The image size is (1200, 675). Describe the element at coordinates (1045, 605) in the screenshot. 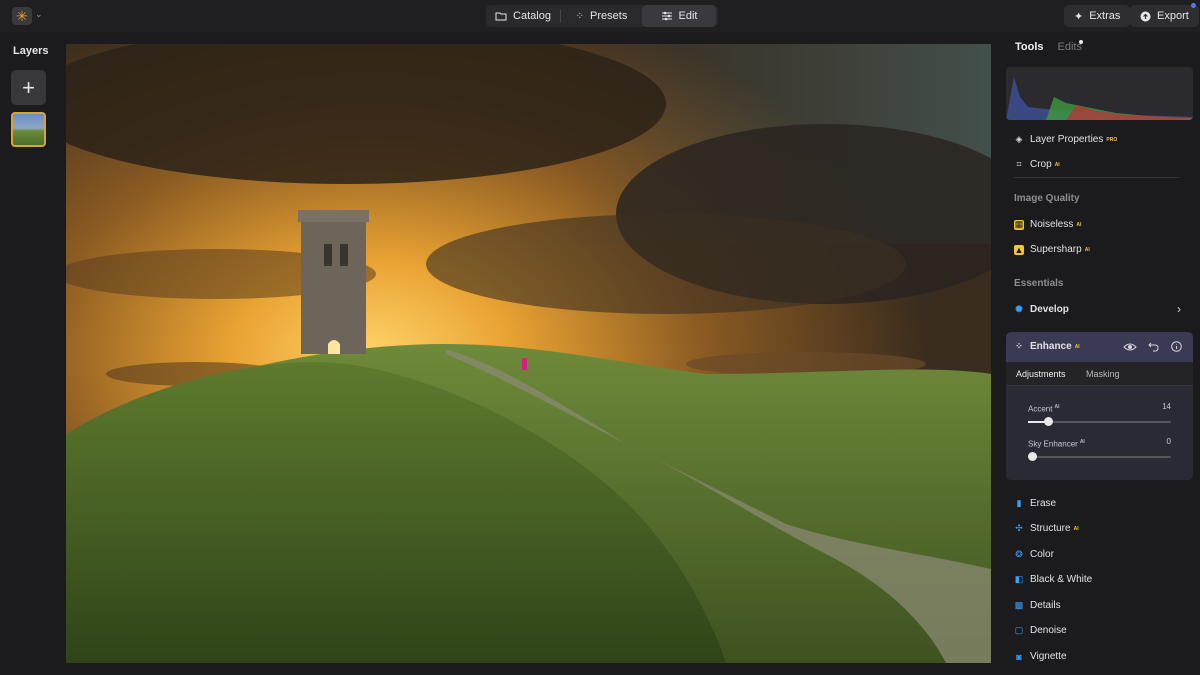

I see `details-label: Details` at that location.